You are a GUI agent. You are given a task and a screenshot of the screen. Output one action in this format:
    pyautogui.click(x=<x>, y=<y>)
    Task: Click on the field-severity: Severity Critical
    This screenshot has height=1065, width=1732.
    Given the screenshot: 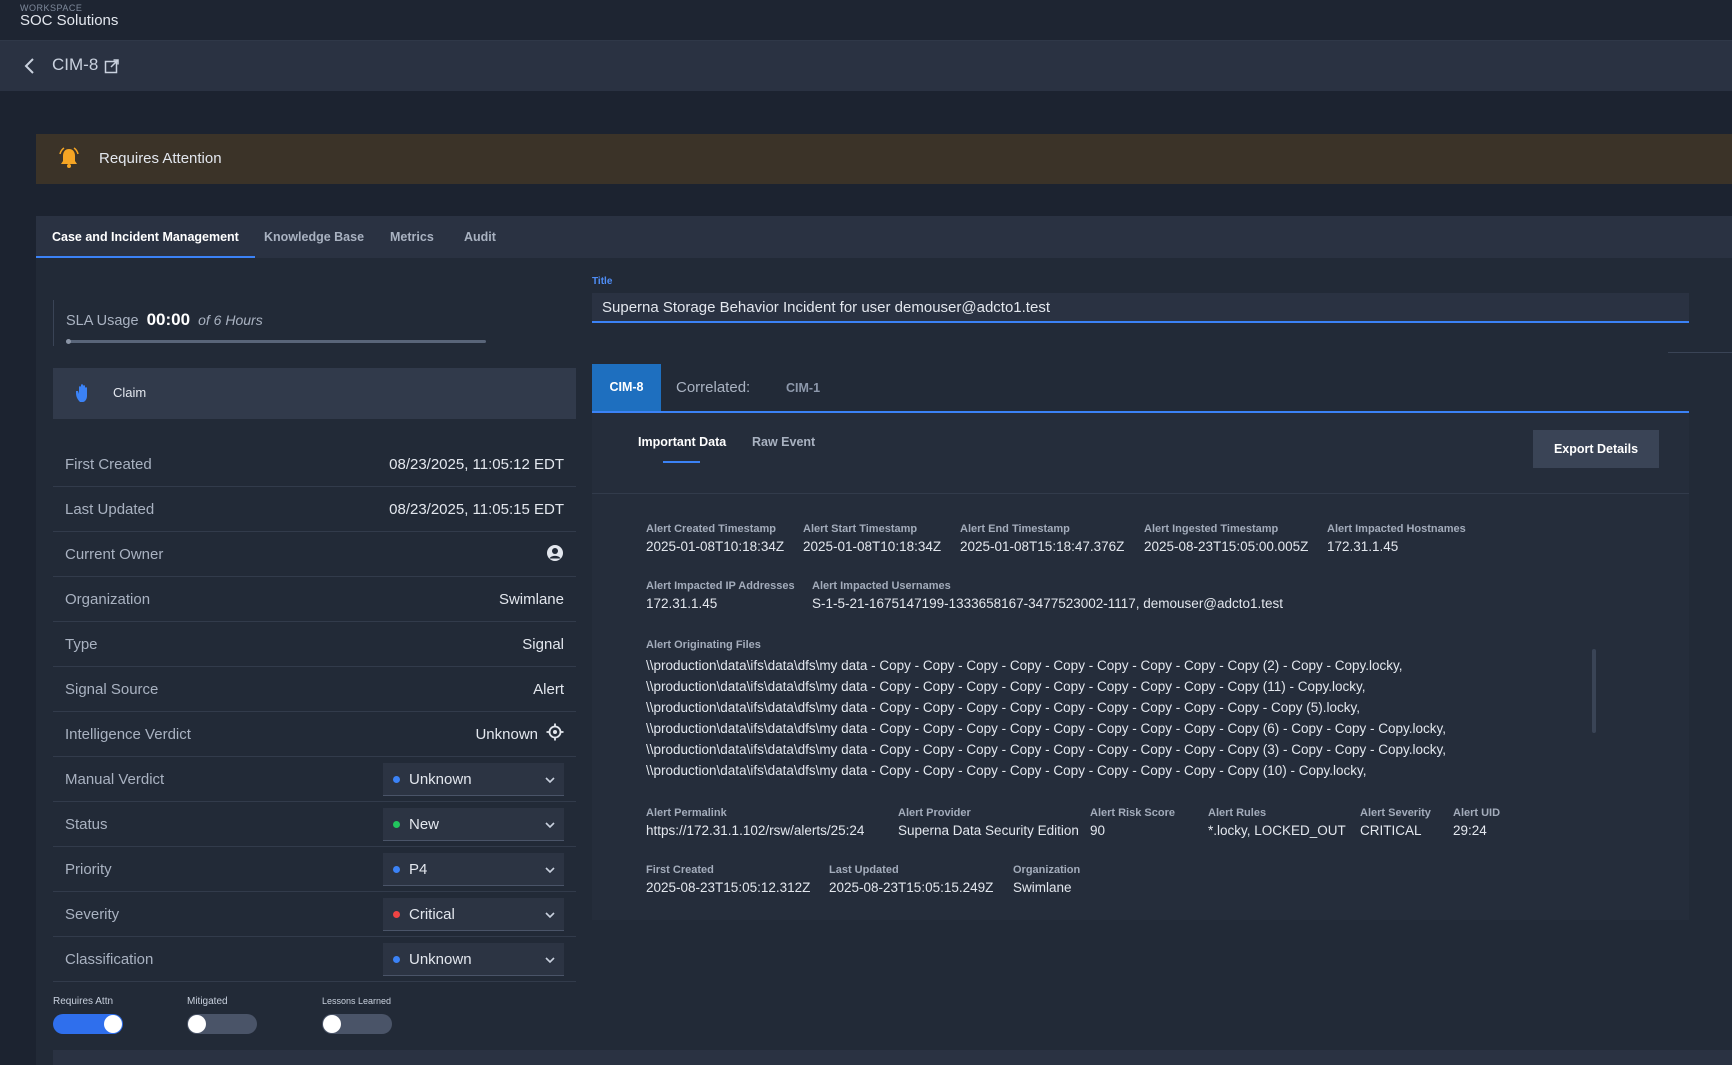 What is the action you would take?
    pyautogui.click(x=314, y=914)
    